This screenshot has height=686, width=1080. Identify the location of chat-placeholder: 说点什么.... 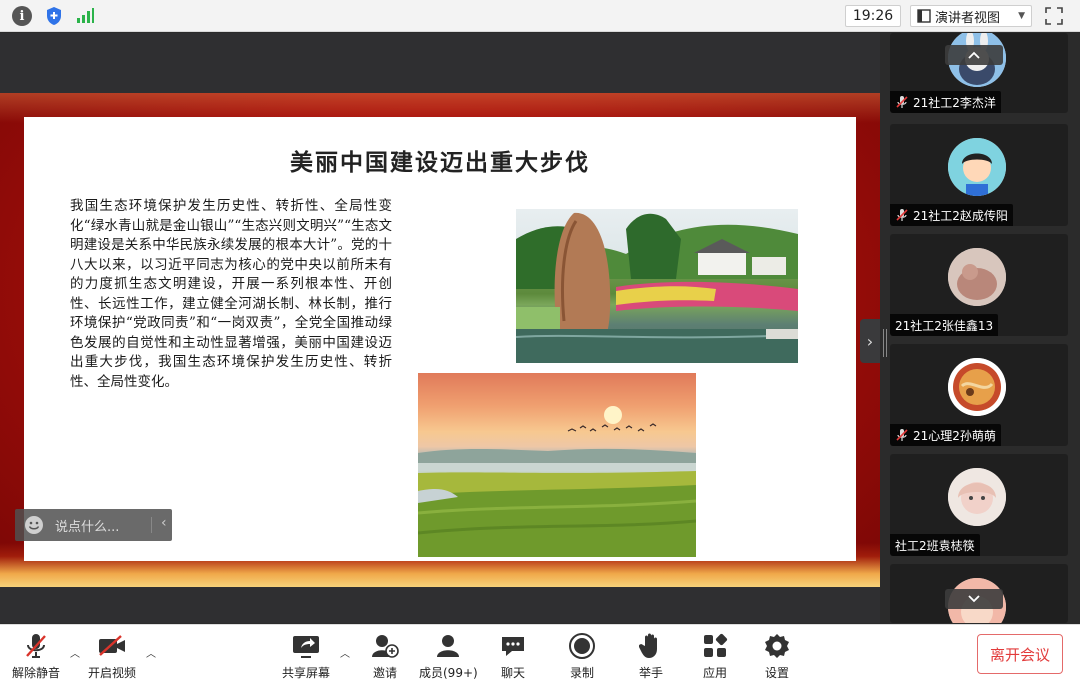
(87, 527).